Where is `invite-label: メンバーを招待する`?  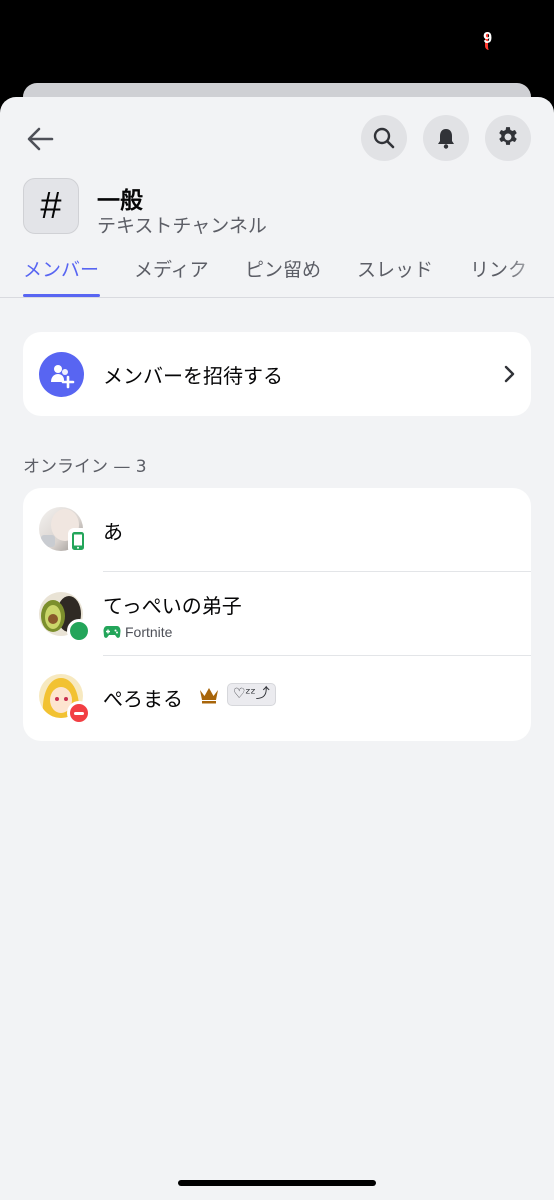
invite-label: メンバーを招待する is located at coordinates (193, 376).